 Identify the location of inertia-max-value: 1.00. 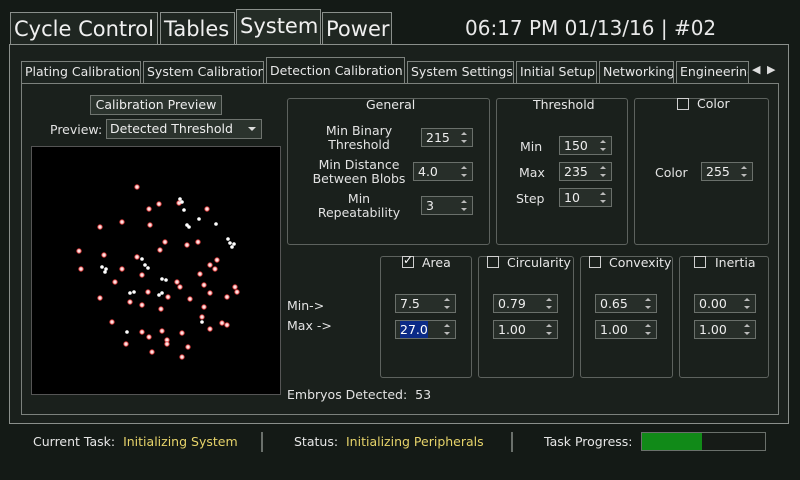
(713, 329).